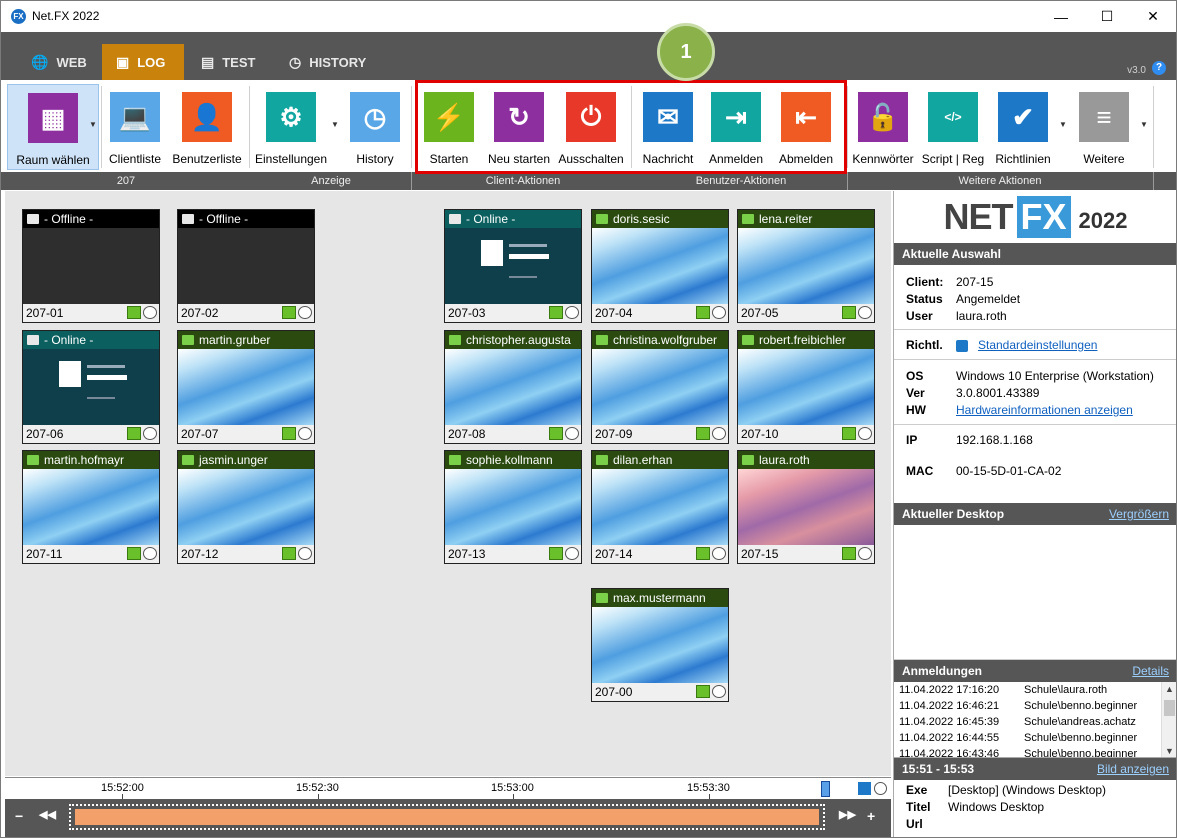 The width and height of the screenshot is (1177, 838). Describe the element at coordinates (660, 507) in the screenshot. I see `client-tile: dilan.erhan 207-14` at that location.